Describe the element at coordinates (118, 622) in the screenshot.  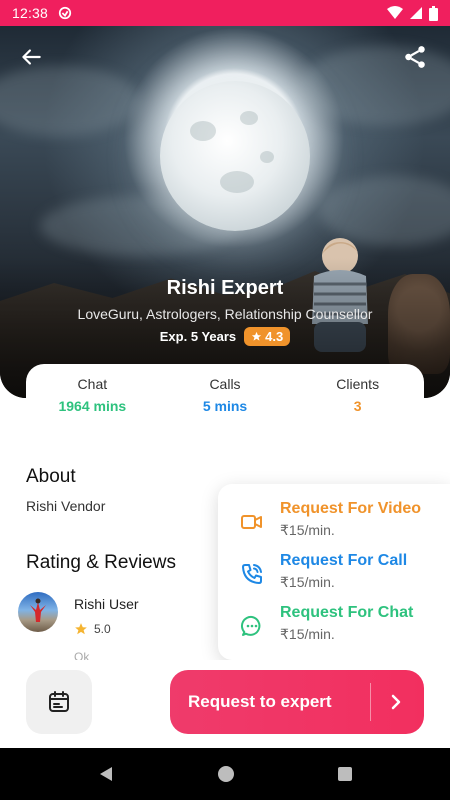
I see `review-item: Rishi User 5.0` at that location.